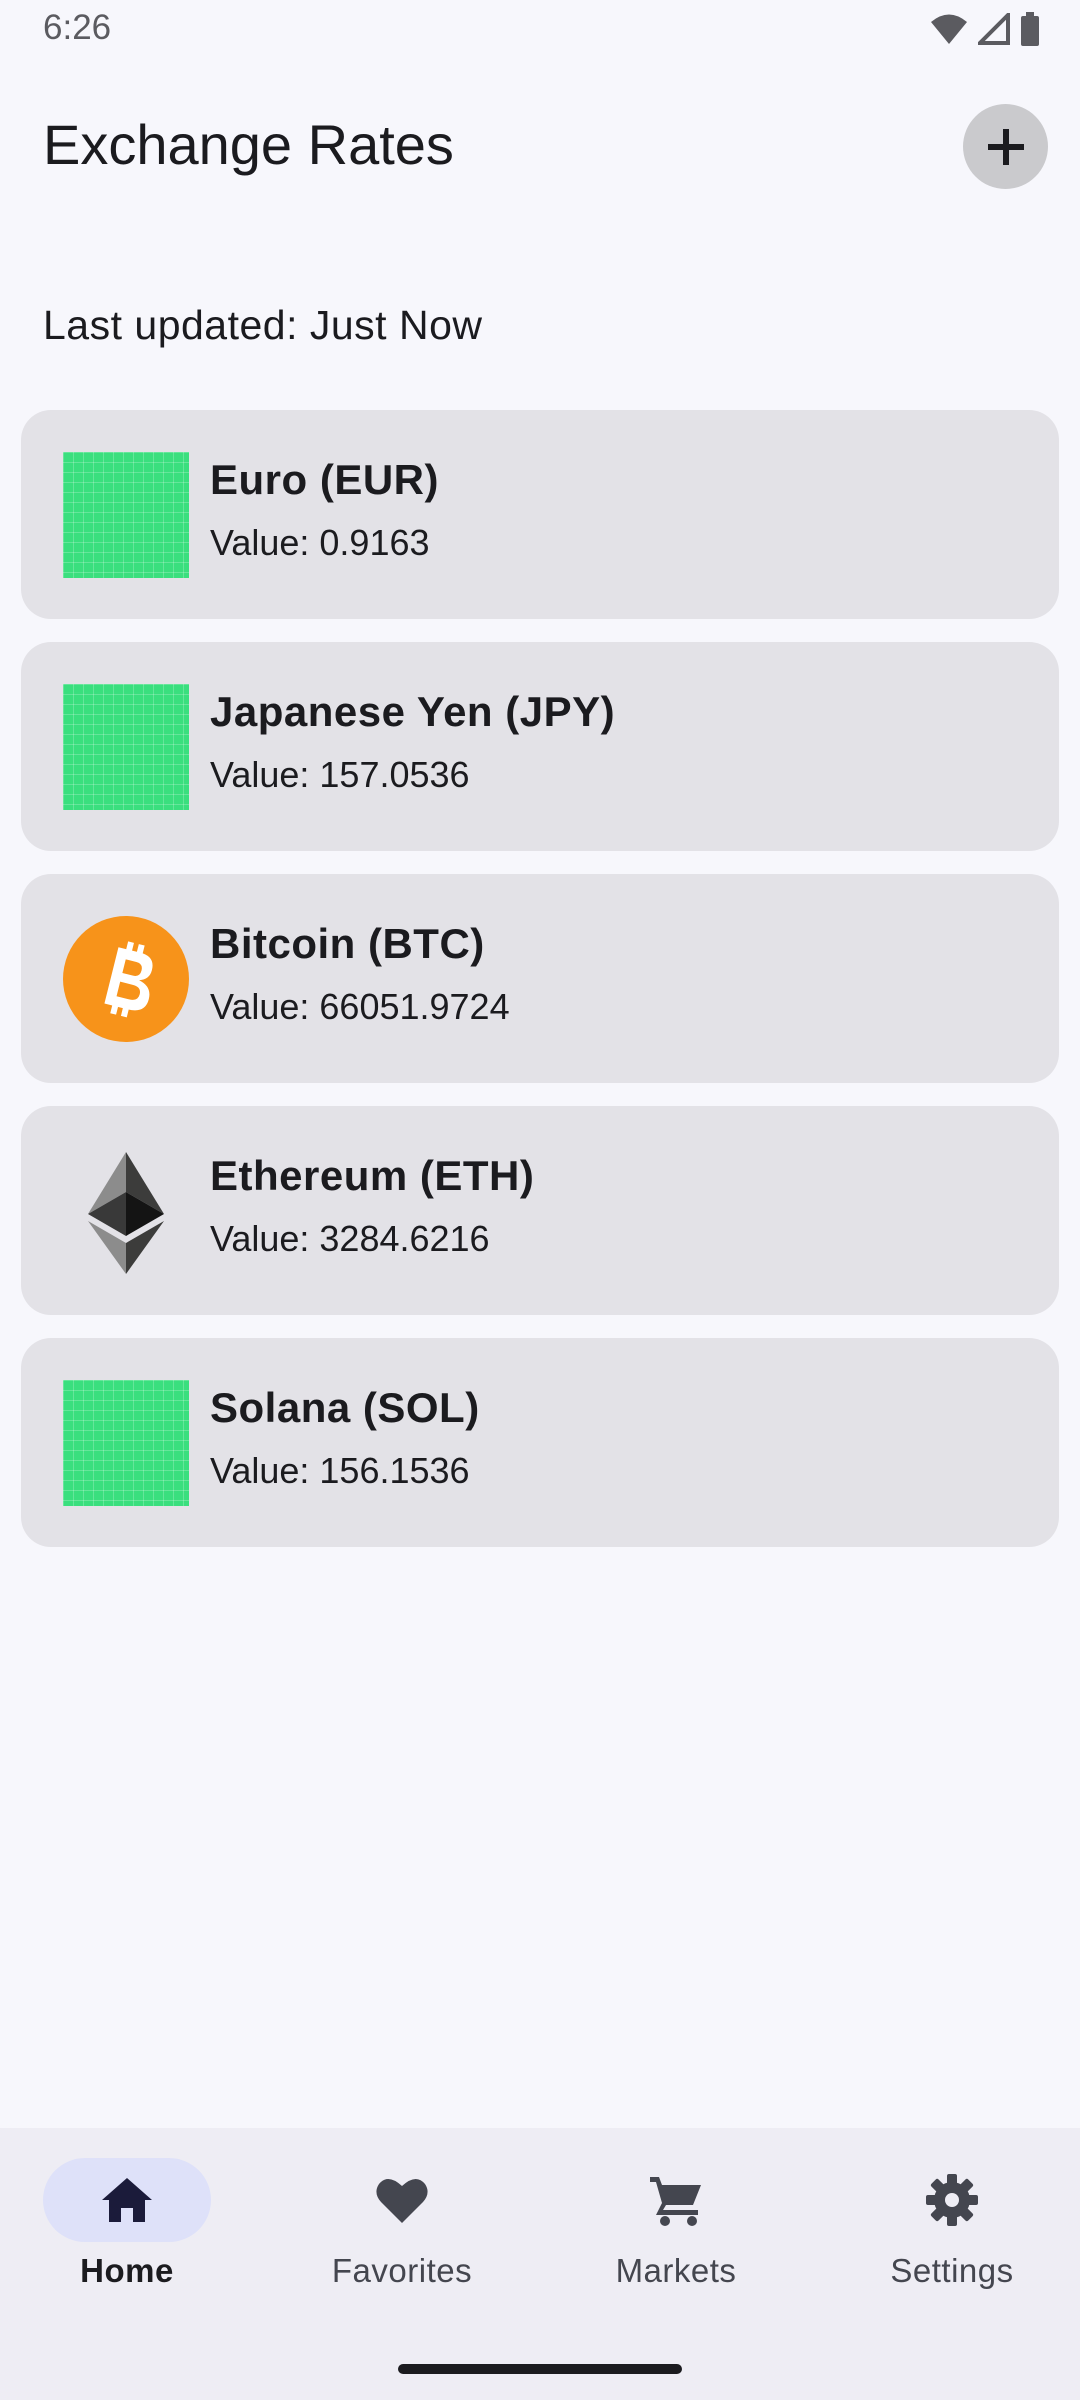 This screenshot has width=1080, height=2400. What do you see at coordinates (127, 2270) in the screenshot?
I see `nav-label-home: Home` at bounding box center [127, 2270].